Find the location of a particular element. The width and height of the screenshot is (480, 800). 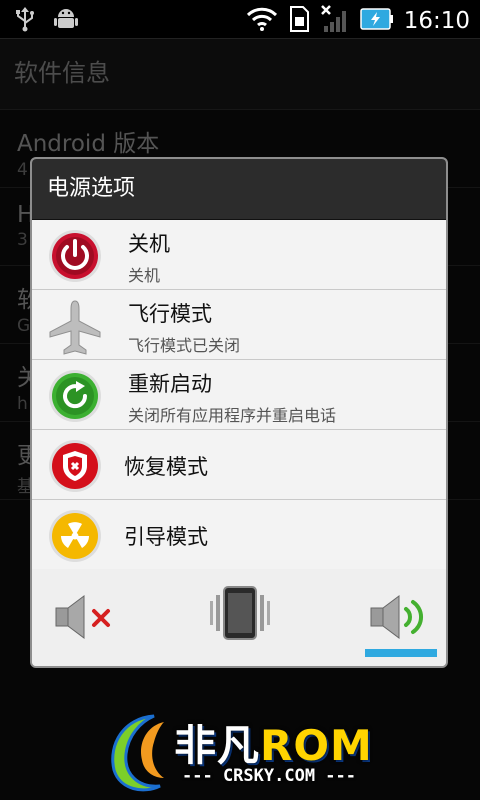

shield-icon is located at coordinates (75, 466).